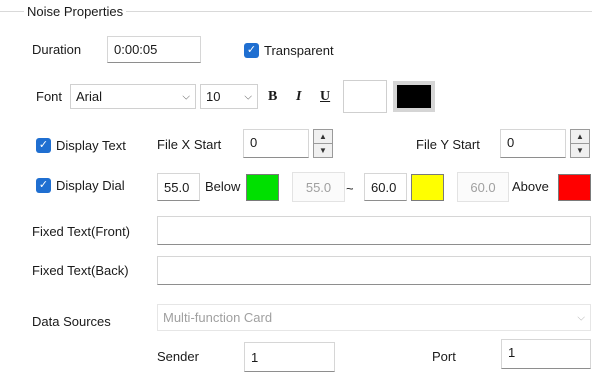 Image resolution: width=592 pixels, height=374 pixels. I want to click on duration-label: Duration, so click(57, 49).